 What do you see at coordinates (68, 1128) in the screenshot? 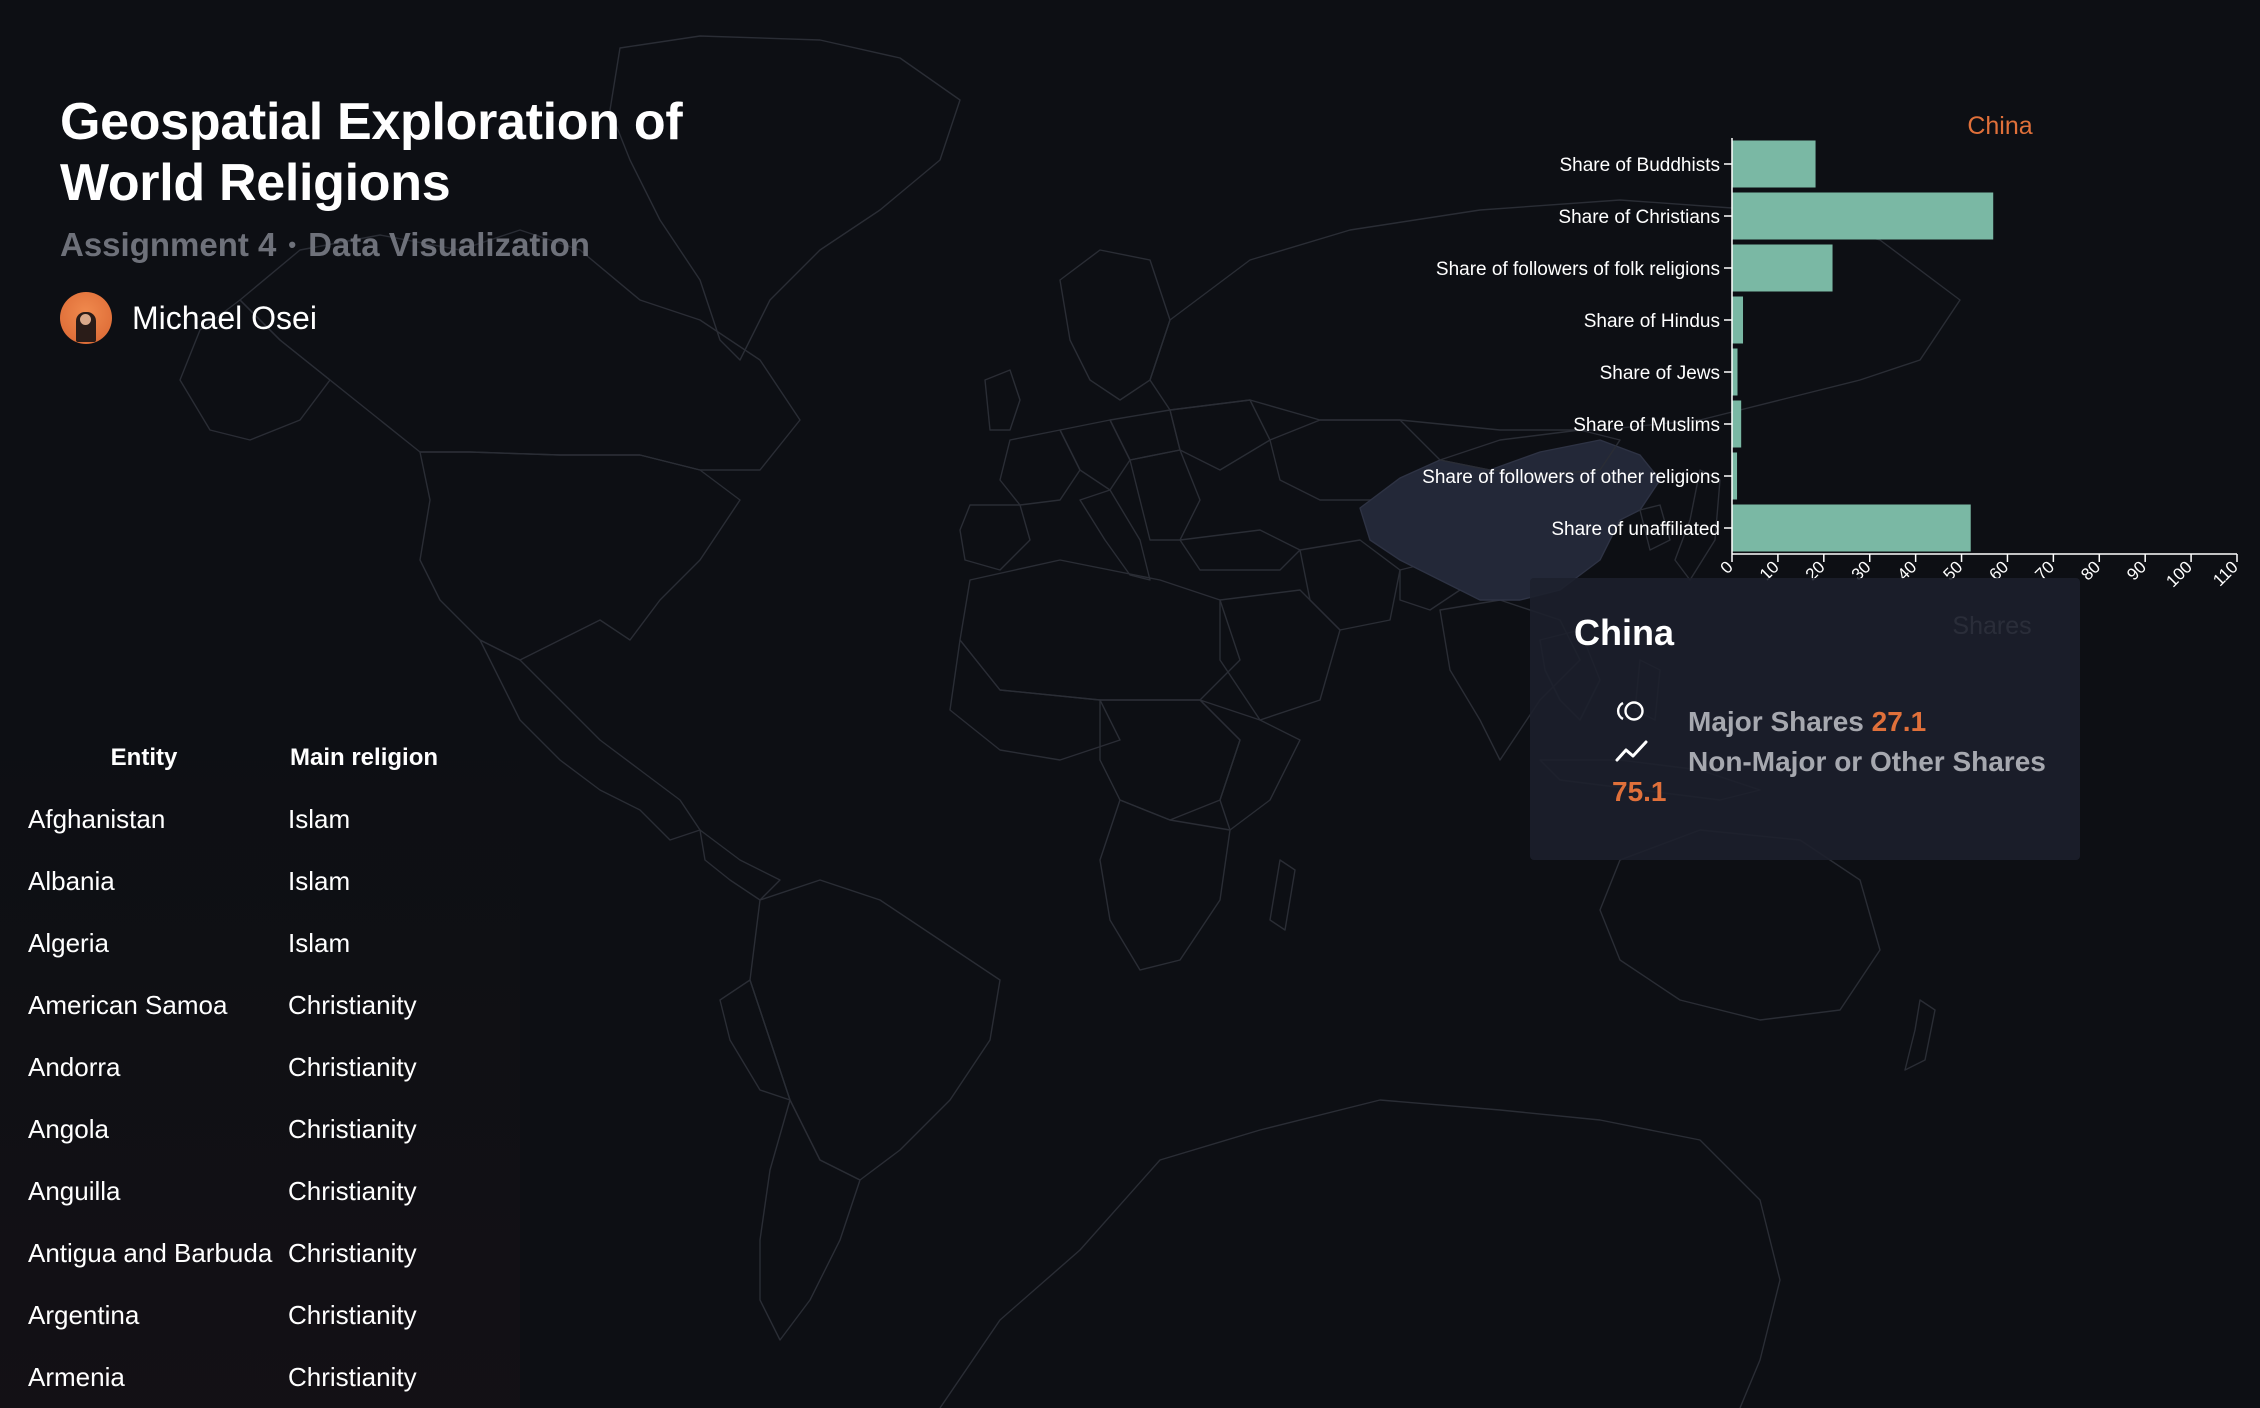
I see `cell-entity: Angola` at bounding box center [68, 1128].